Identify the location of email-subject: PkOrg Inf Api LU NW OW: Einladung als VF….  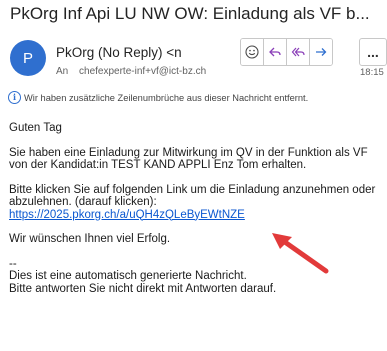
(190, 13).